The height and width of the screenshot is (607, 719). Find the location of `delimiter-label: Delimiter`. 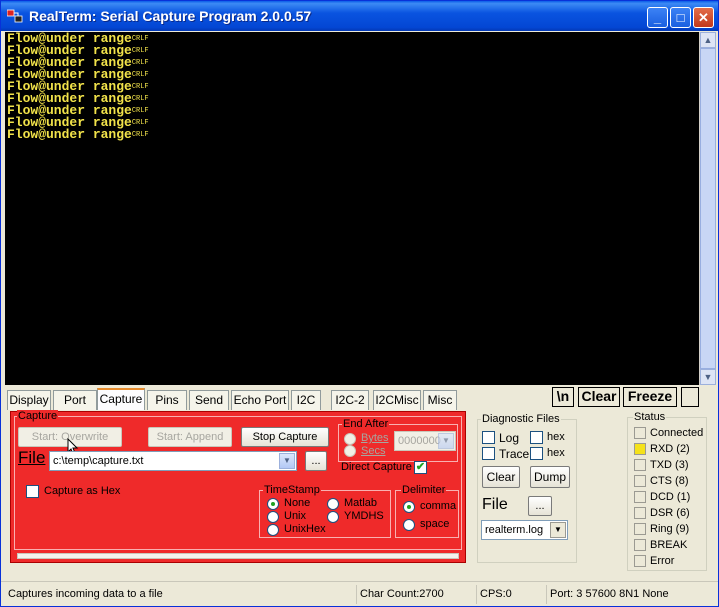

delimiter-label: Delimiter is located at coordinates (424, 490).